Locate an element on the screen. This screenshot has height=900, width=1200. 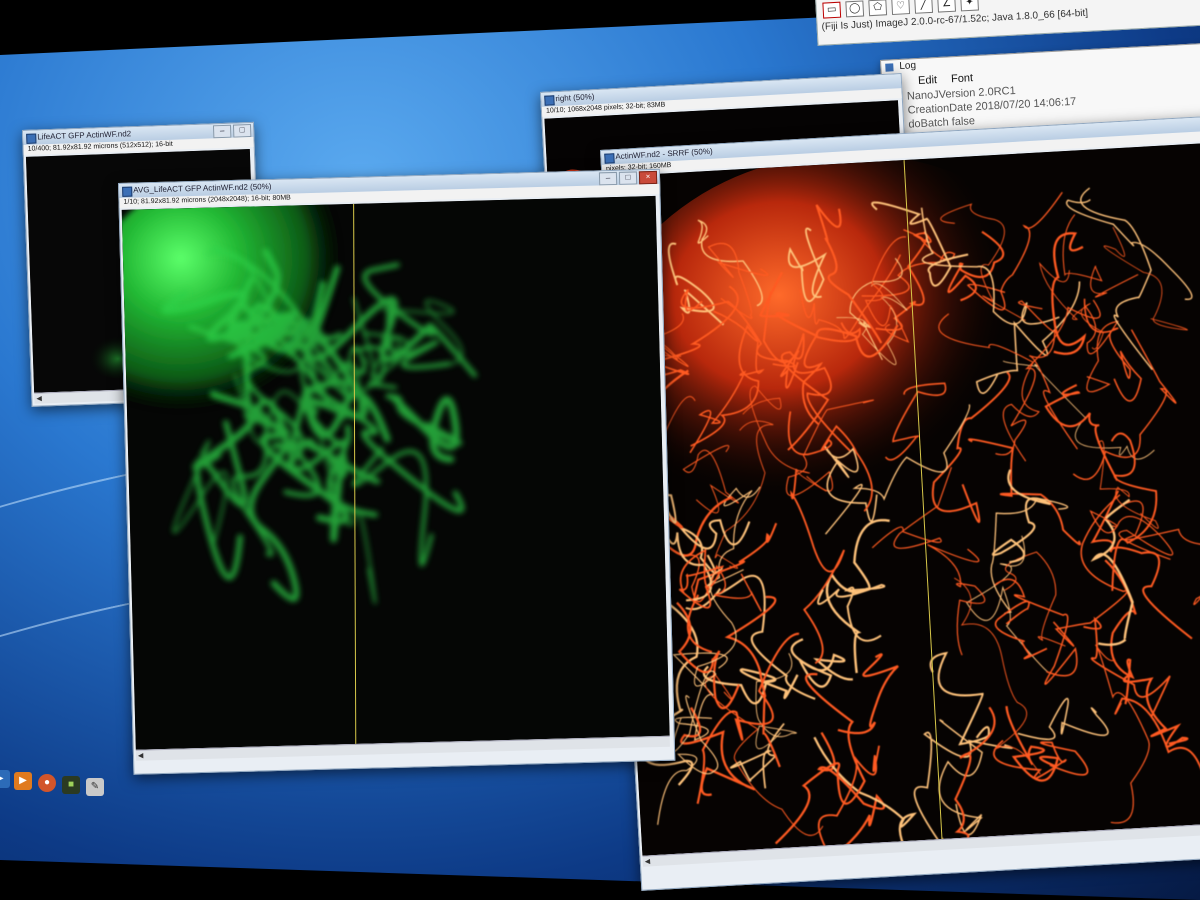
close-button: × is located at coordinates (648, 177).